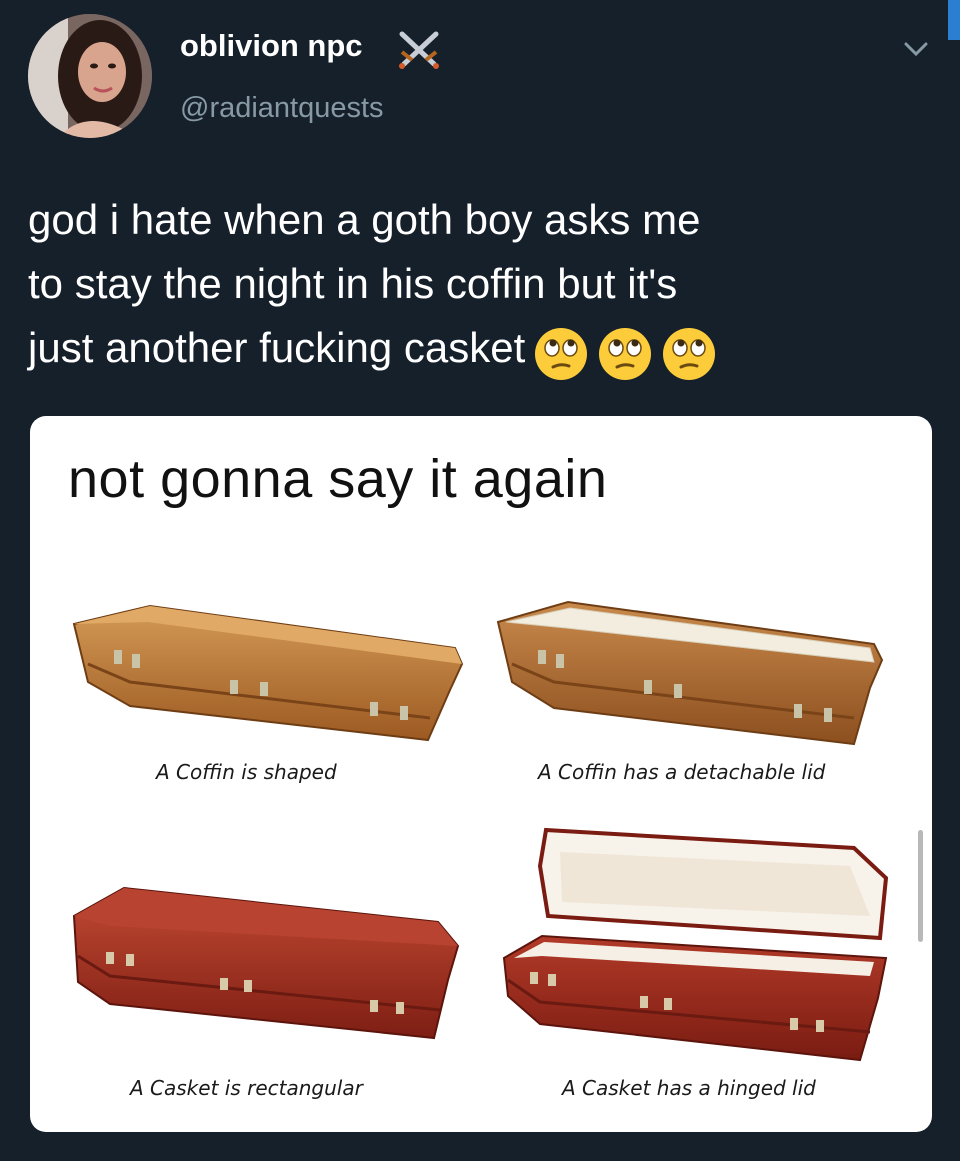  What do you see at coordinates (246, 772) in the screenshot?
I see `caption-coffin-shaped: A Coffin is shaped` at bounding box center [246, 772].